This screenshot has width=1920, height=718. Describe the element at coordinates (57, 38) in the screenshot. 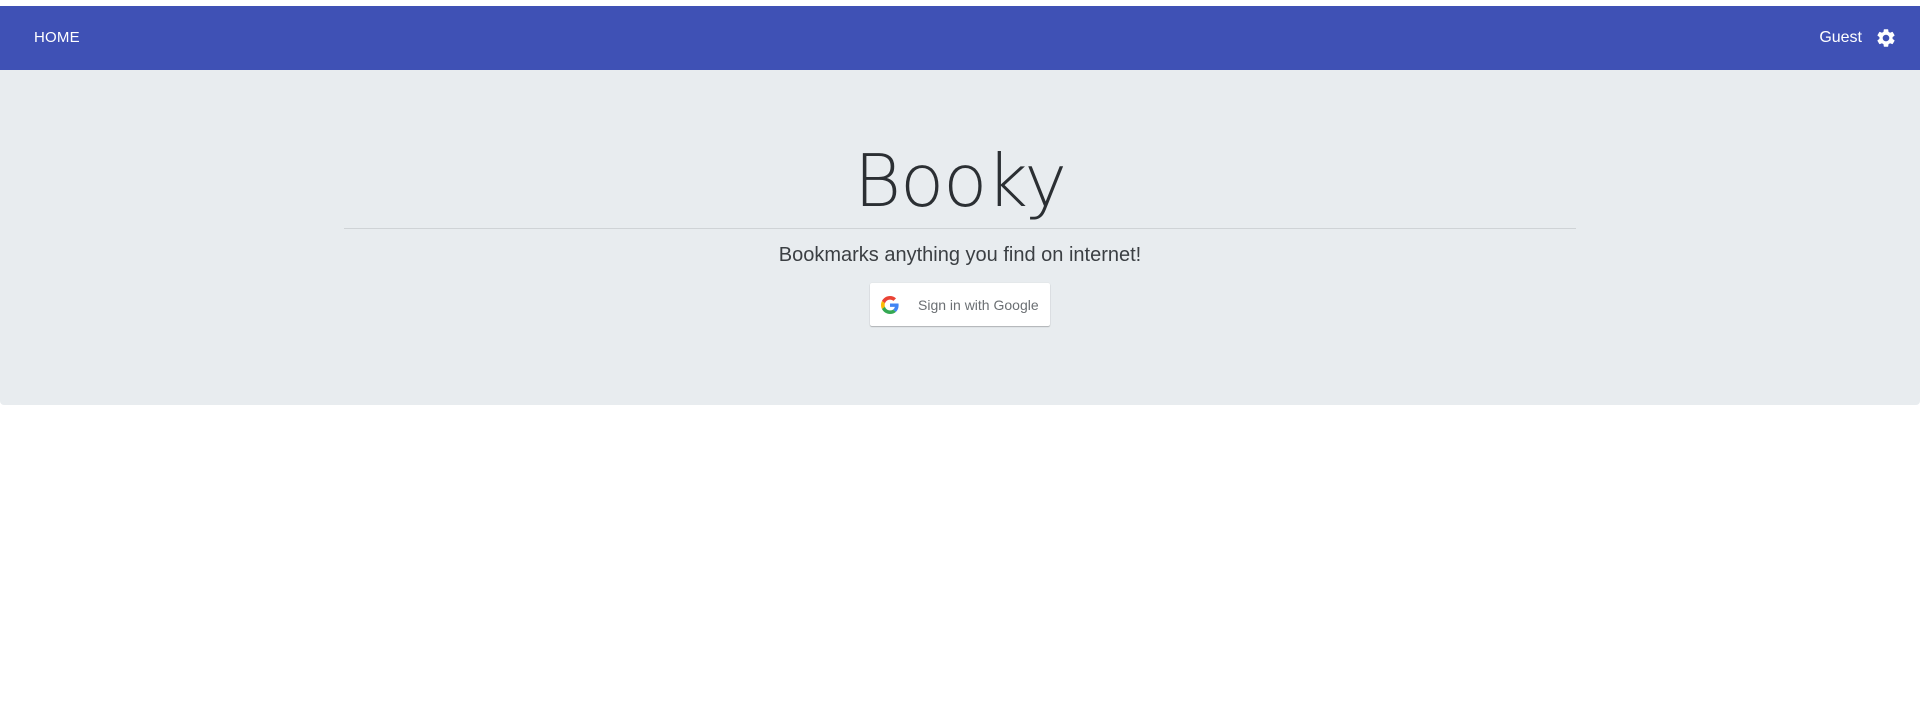

I see `home-nav-link: HOME` at that location.